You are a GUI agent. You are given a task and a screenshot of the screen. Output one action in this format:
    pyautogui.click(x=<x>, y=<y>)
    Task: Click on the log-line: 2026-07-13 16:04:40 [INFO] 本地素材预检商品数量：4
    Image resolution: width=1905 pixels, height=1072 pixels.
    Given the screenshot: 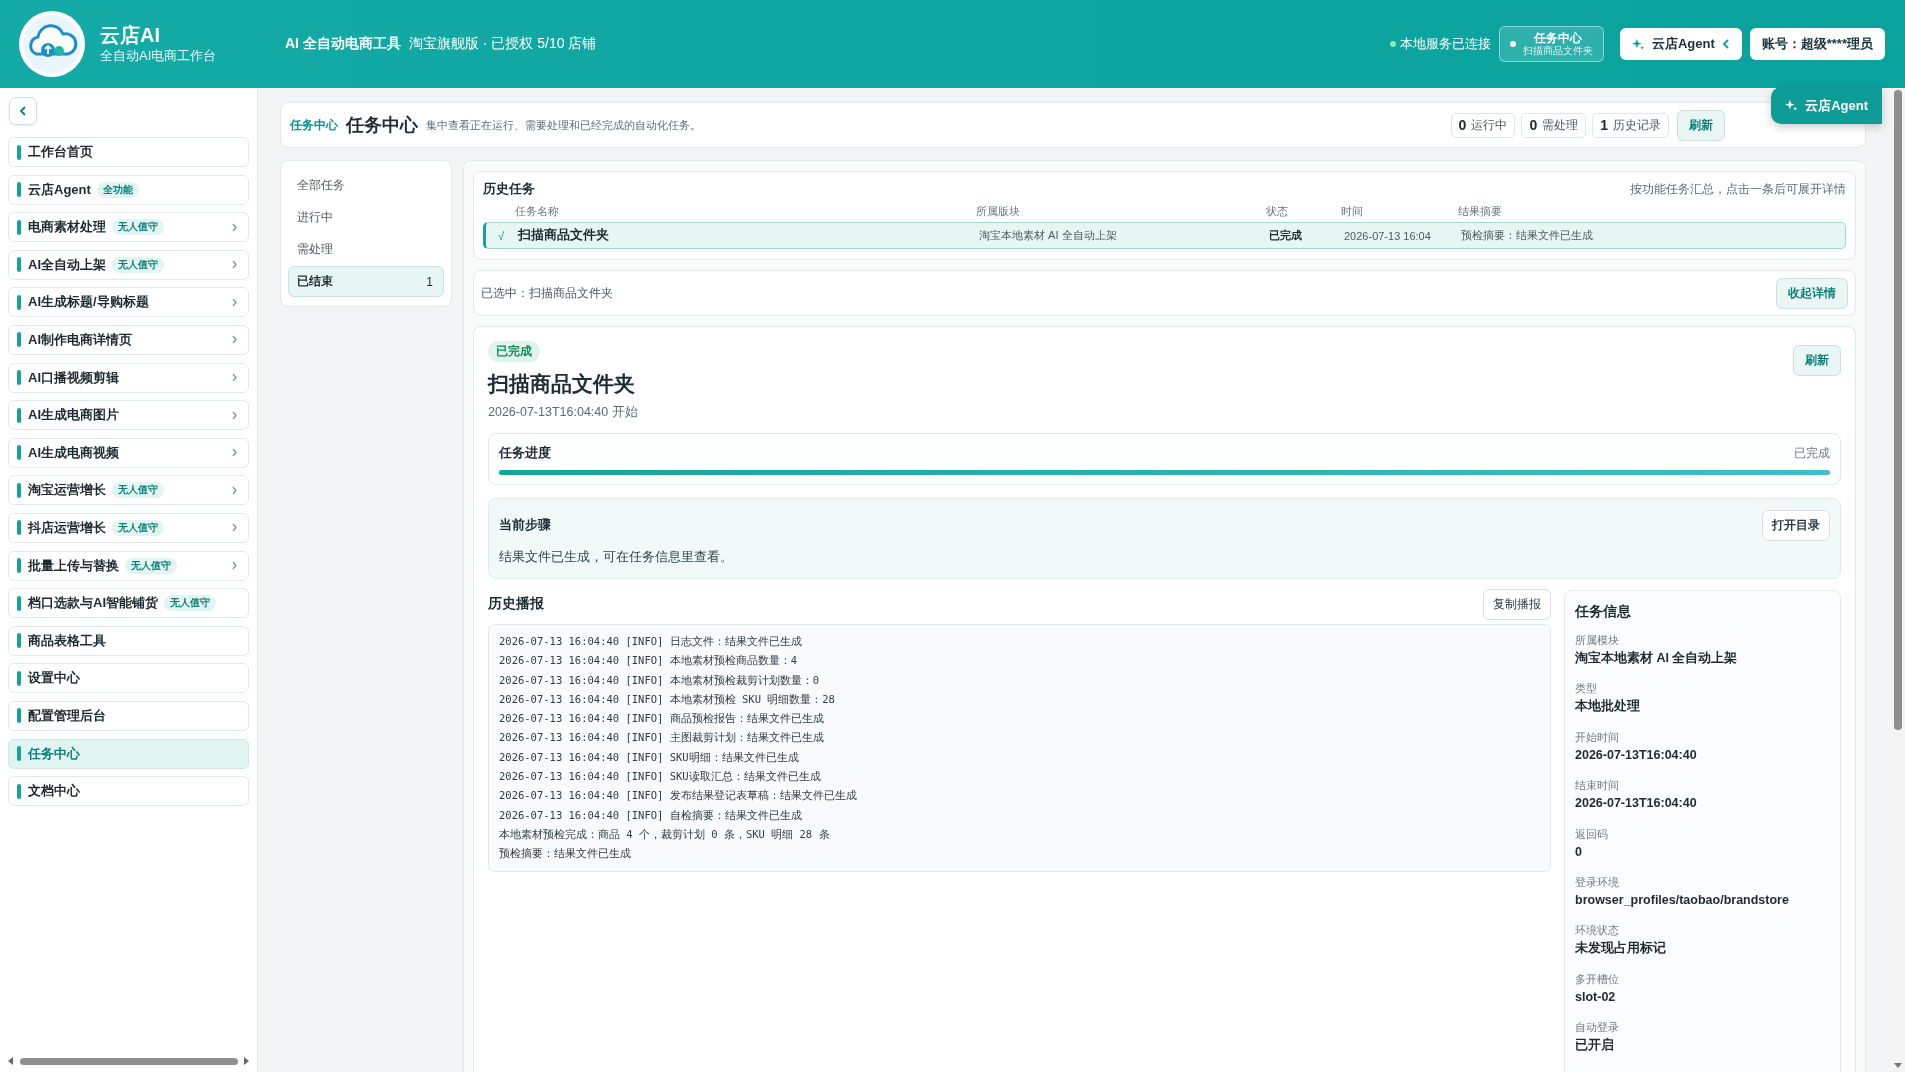 What is the action you would take?
    pyautogui.click(x=648, y=661)
    